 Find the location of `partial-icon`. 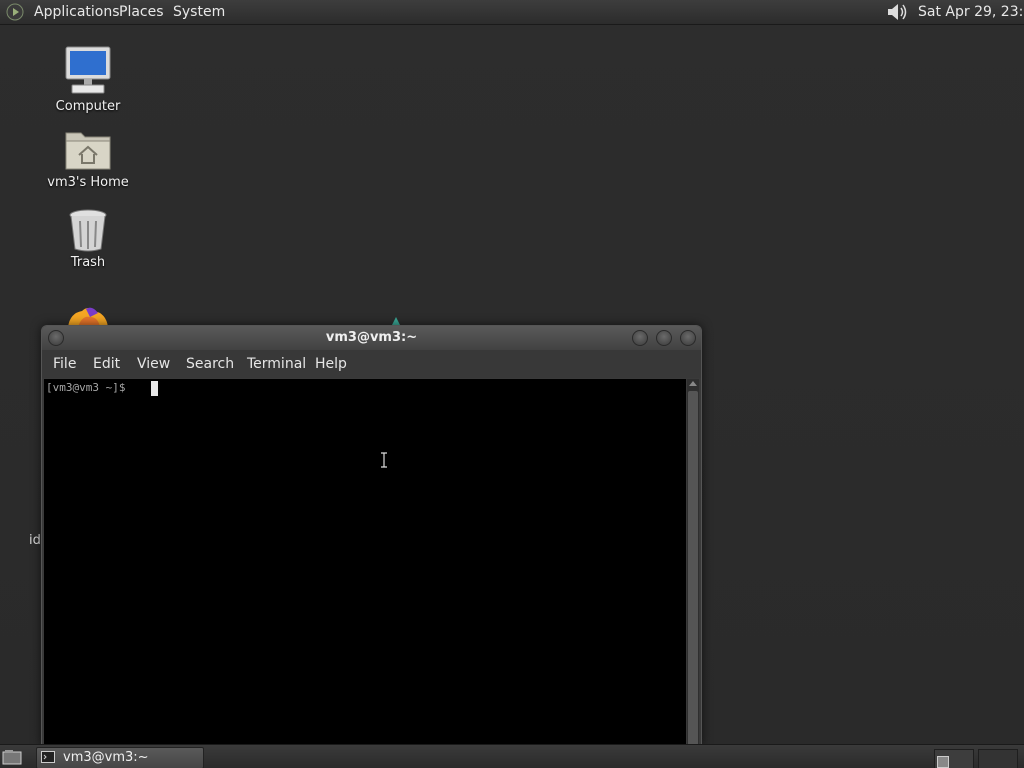

partial-icon is located at coordinates (396, 321).